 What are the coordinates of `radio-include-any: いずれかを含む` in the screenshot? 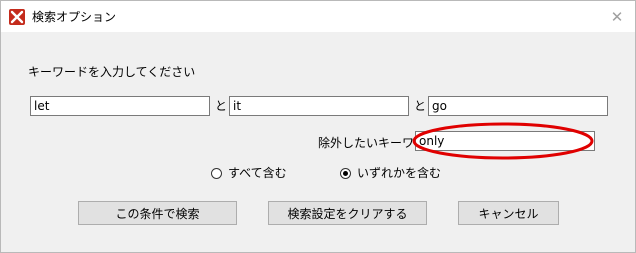 It's located at (390, 173).